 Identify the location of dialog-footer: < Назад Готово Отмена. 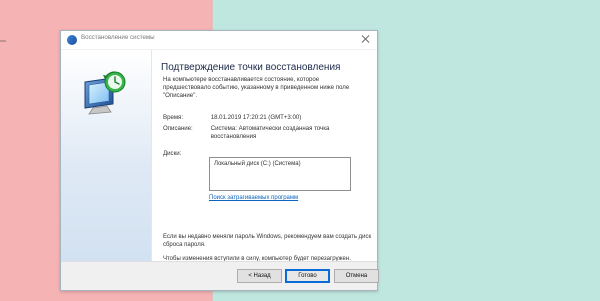
(220, 275).